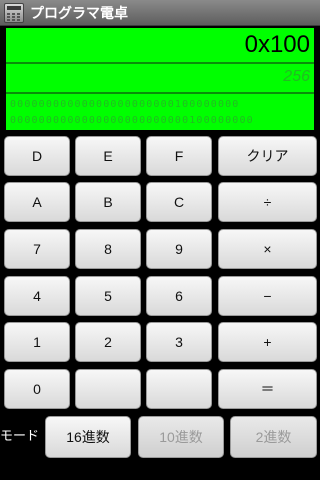 Image resolution: width=320 pixels, height=480 pixels. Describe the element at coordinates (179, 249) in the screenshot. I see `key-9: 9` at that location.